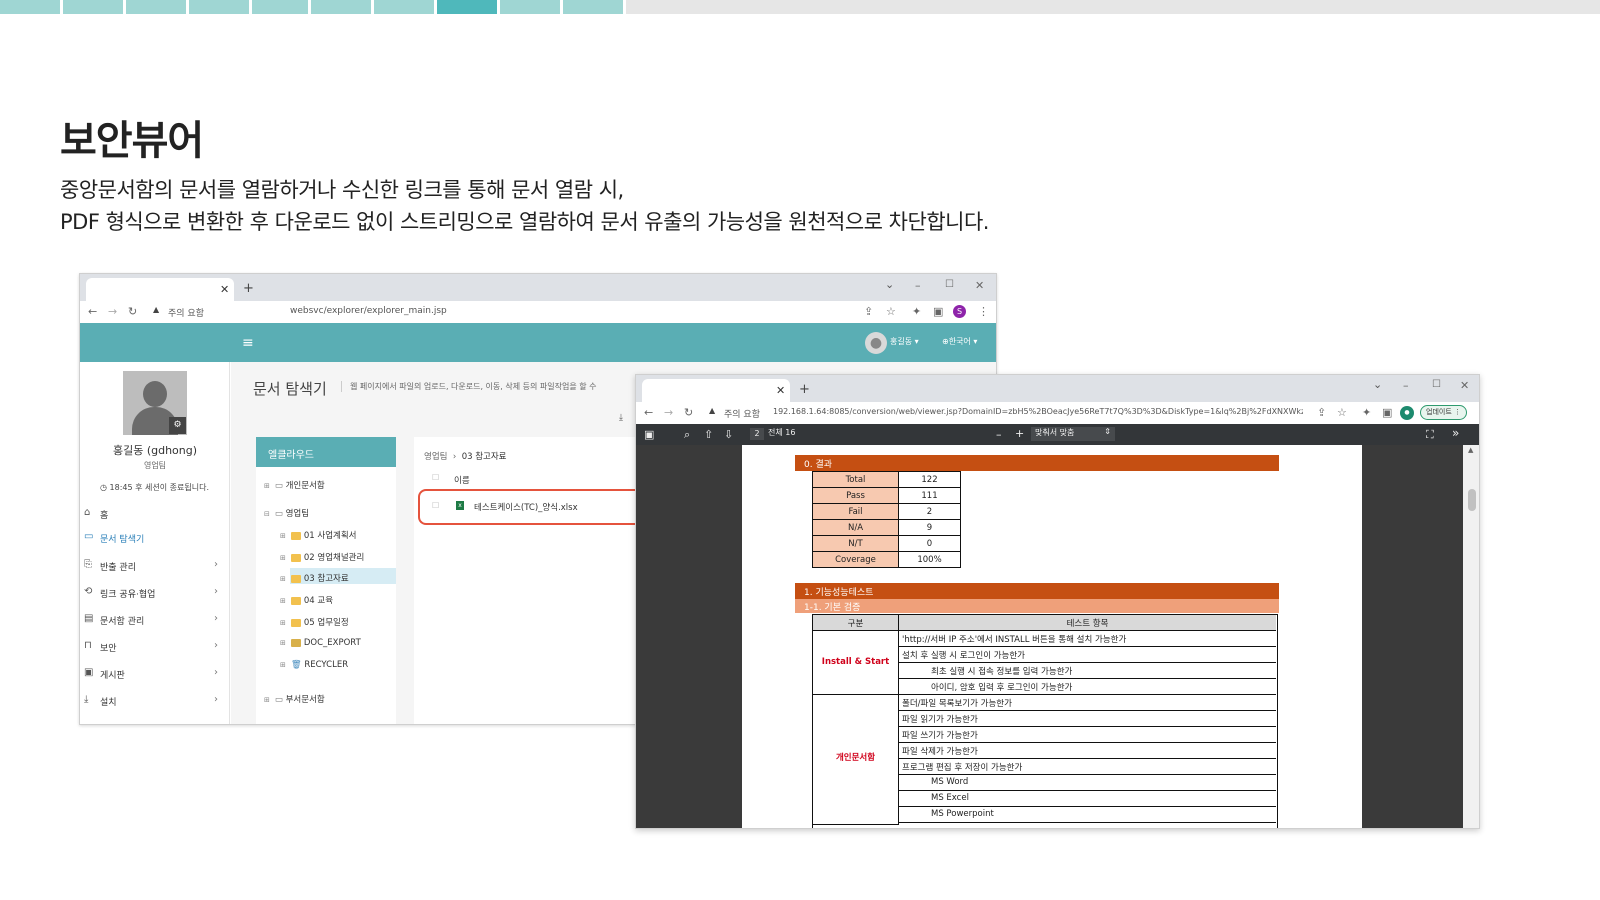 This screenshot has width=1600, height=900. Describe the element at coordinates (435, 457) in the screenshot. I see `breadcrumb-root: 영업팀` at that location.